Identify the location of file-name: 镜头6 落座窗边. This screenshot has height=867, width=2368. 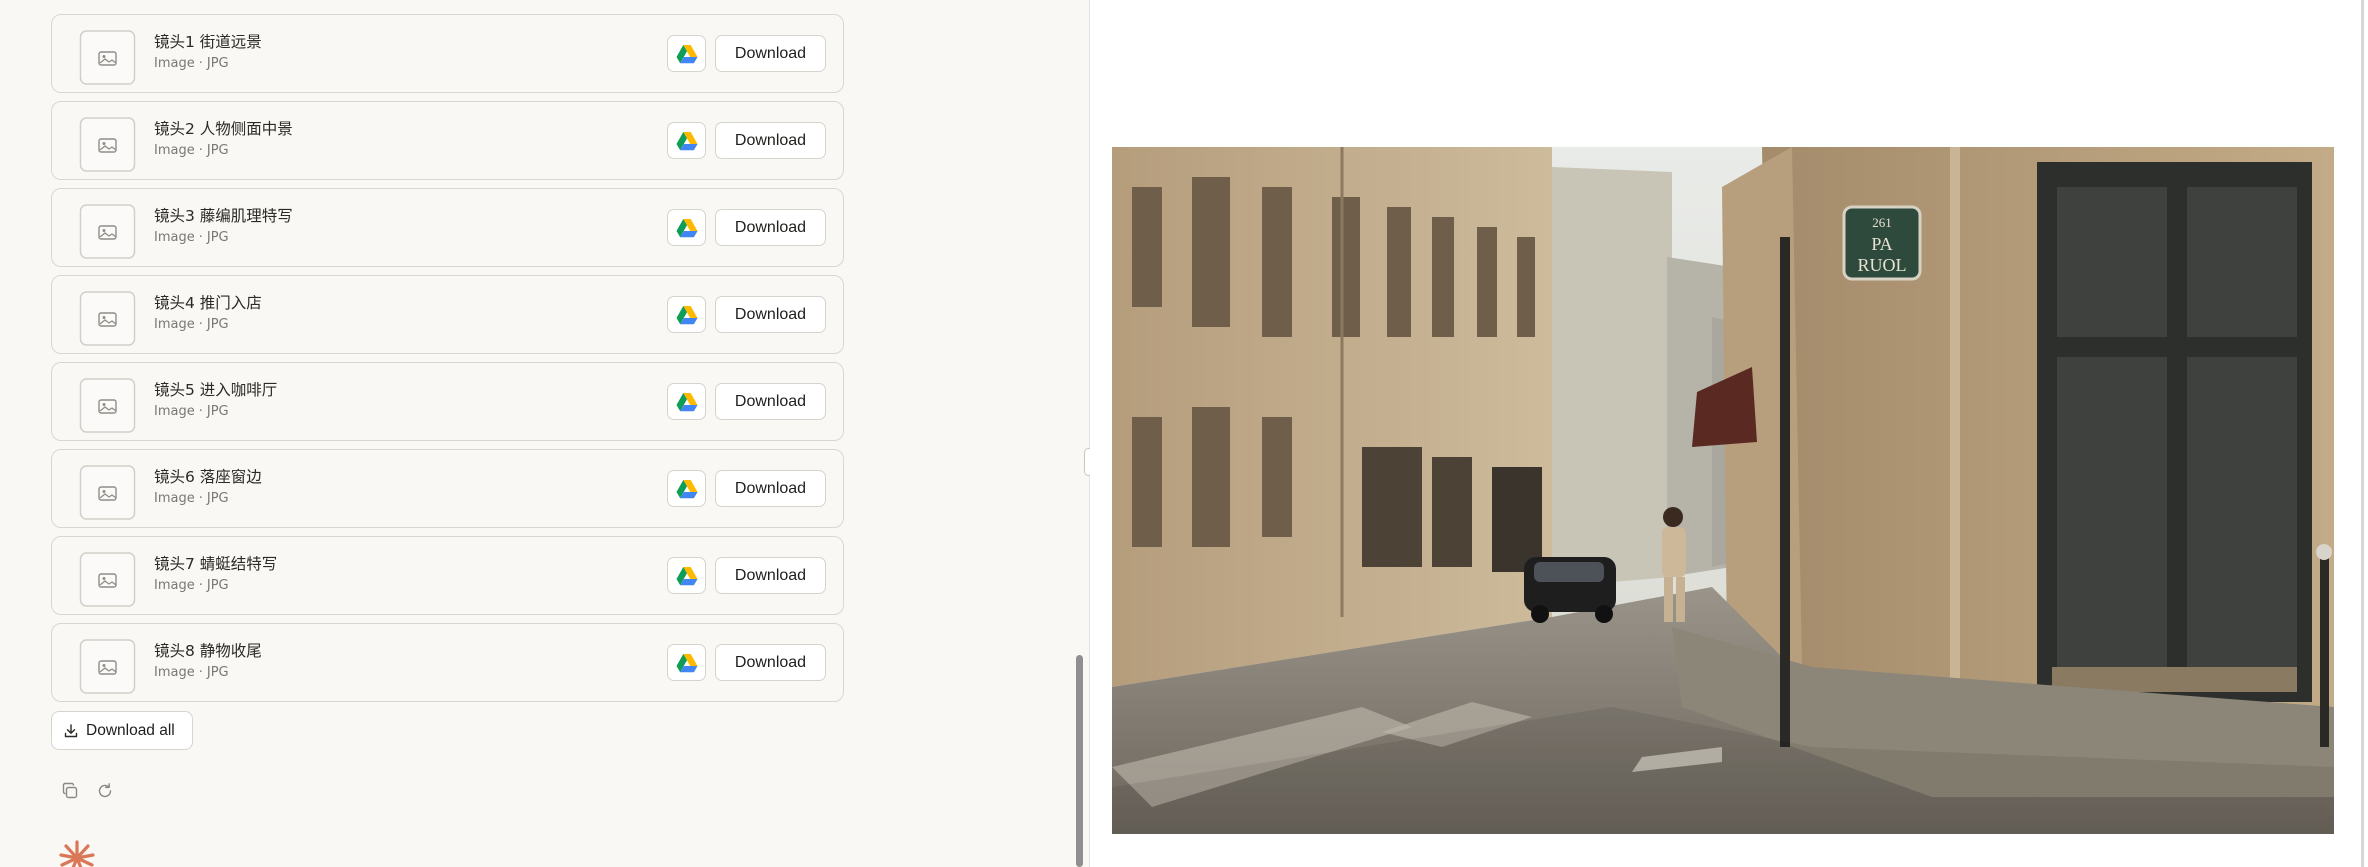
(208, 477).